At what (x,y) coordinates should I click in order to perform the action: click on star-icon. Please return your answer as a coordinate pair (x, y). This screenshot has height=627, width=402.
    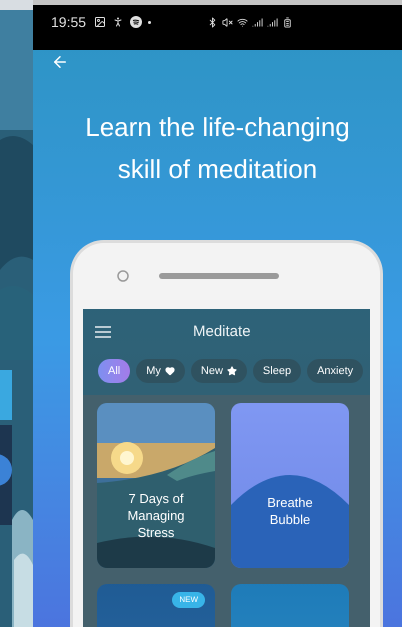
    Looking at the image, I should click on (231, 371).